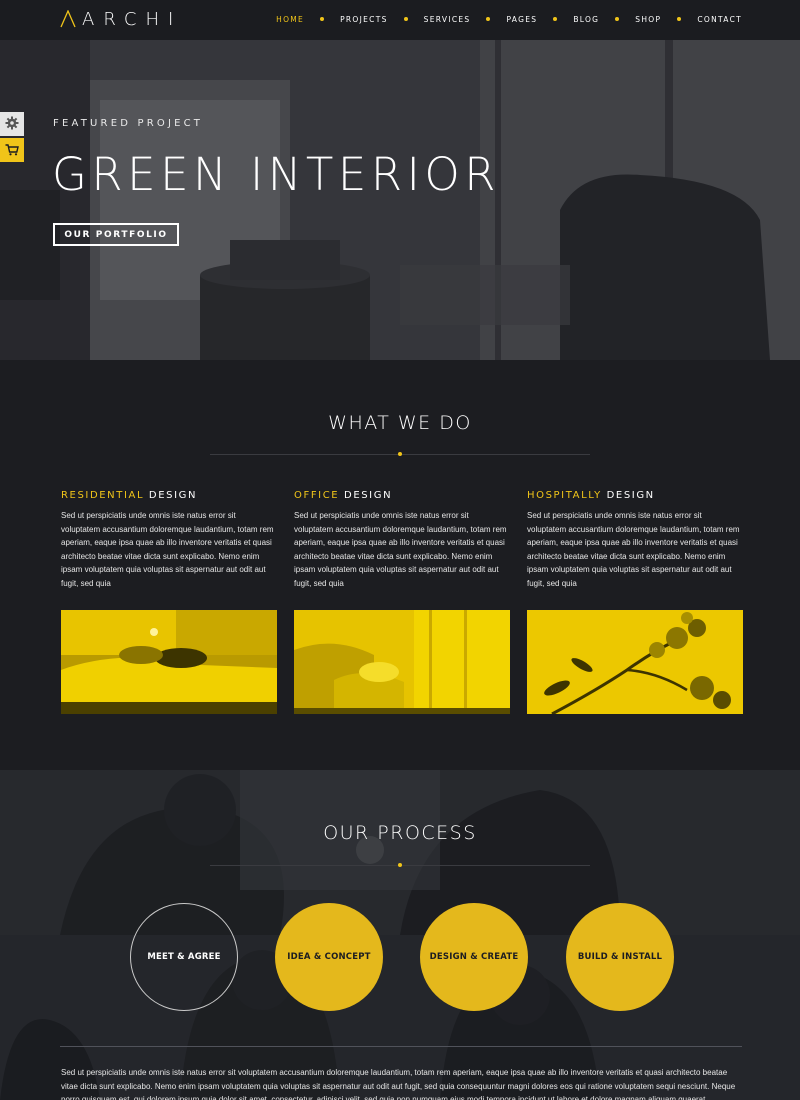  I want to click on service-heading: RESIDENTIAL DESIGN, so click(169, 495).